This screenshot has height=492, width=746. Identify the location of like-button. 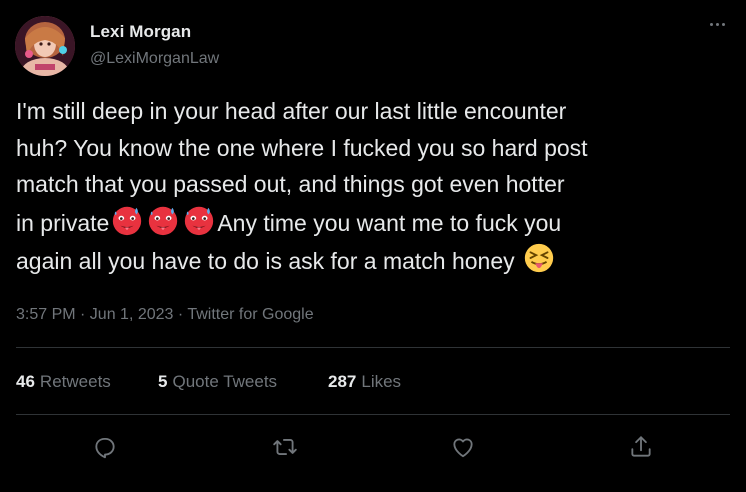
(463, 447).